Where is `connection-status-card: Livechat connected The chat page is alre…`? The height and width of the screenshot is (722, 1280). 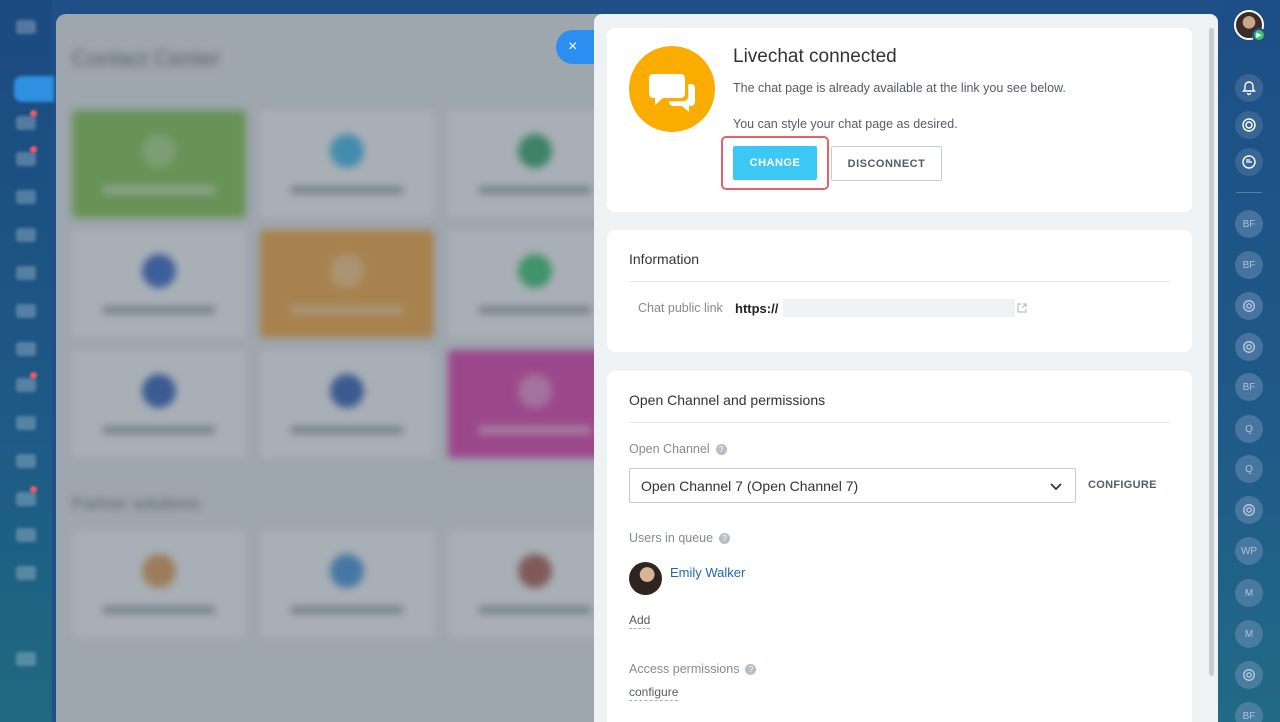
connection-status-card: Livechat connected The chat page is alre… is located at coordinates (899, 120).